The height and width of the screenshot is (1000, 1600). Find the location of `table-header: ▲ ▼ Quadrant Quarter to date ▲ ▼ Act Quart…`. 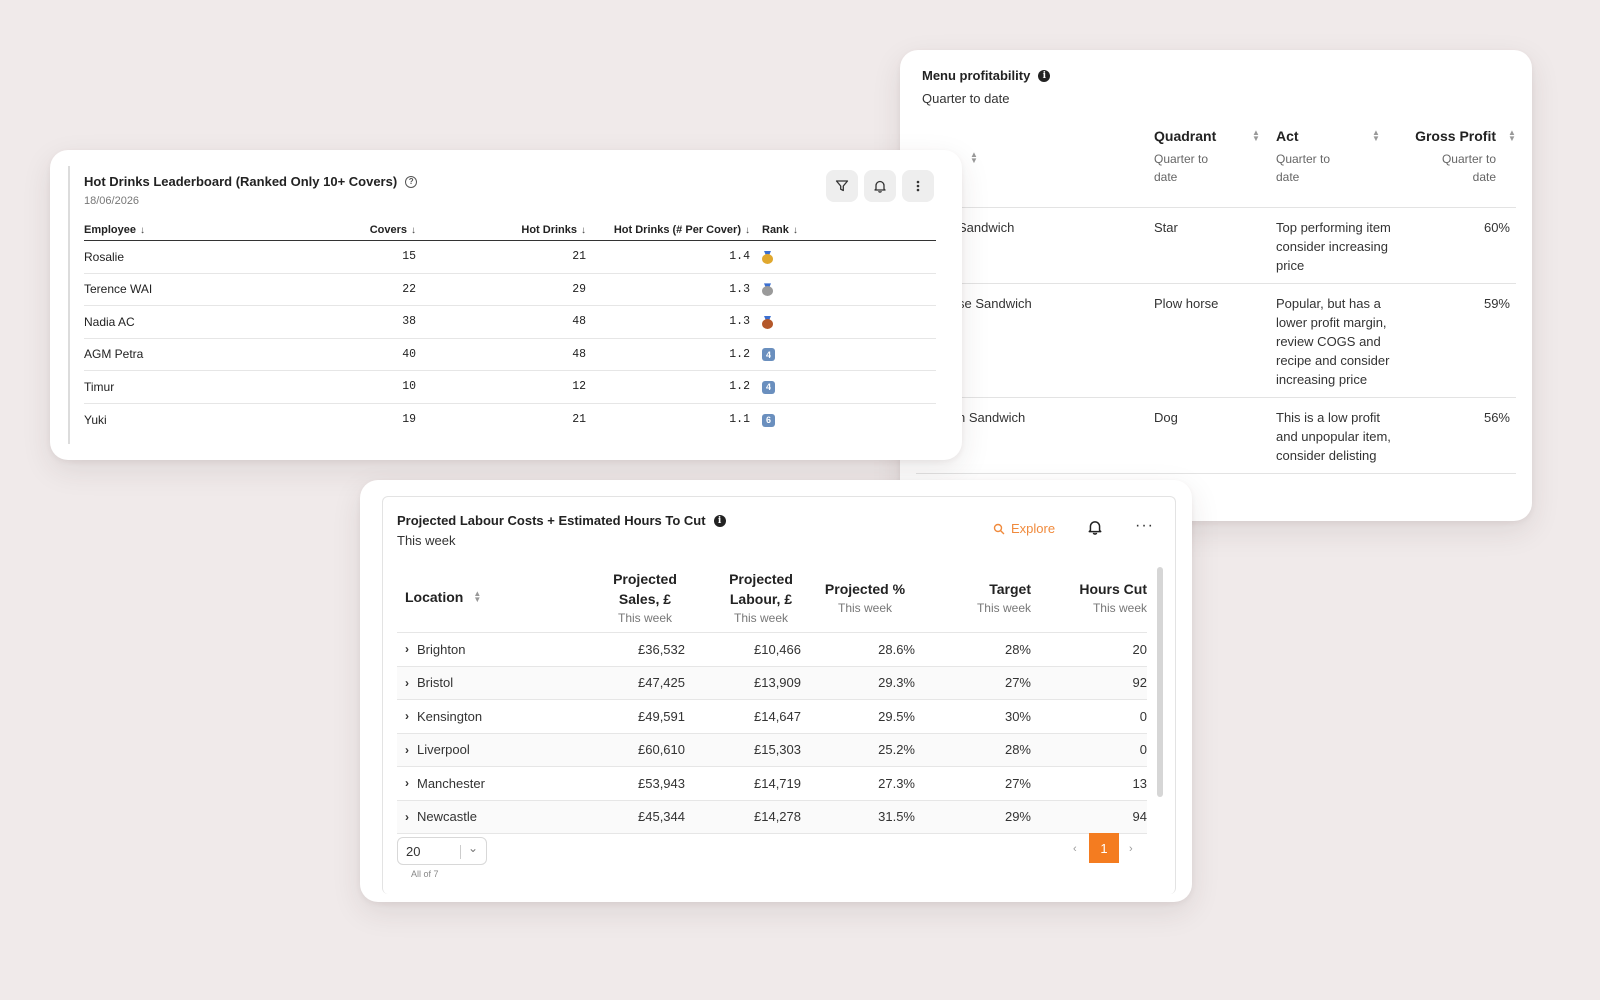

table-header: ▲ ▼ Quadrant Quarter to date ▲ ▼ Act Quart… is located at coordinates (1216, 168).